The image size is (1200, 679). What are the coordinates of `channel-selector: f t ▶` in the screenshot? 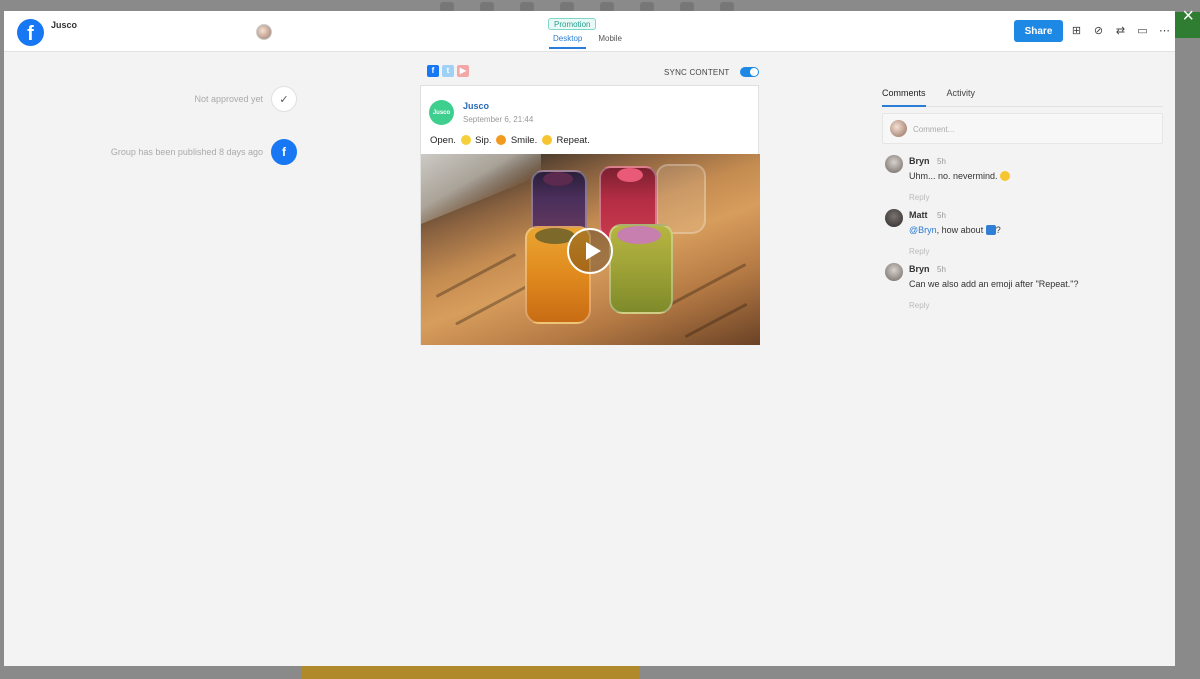 It's located at (448, 71).